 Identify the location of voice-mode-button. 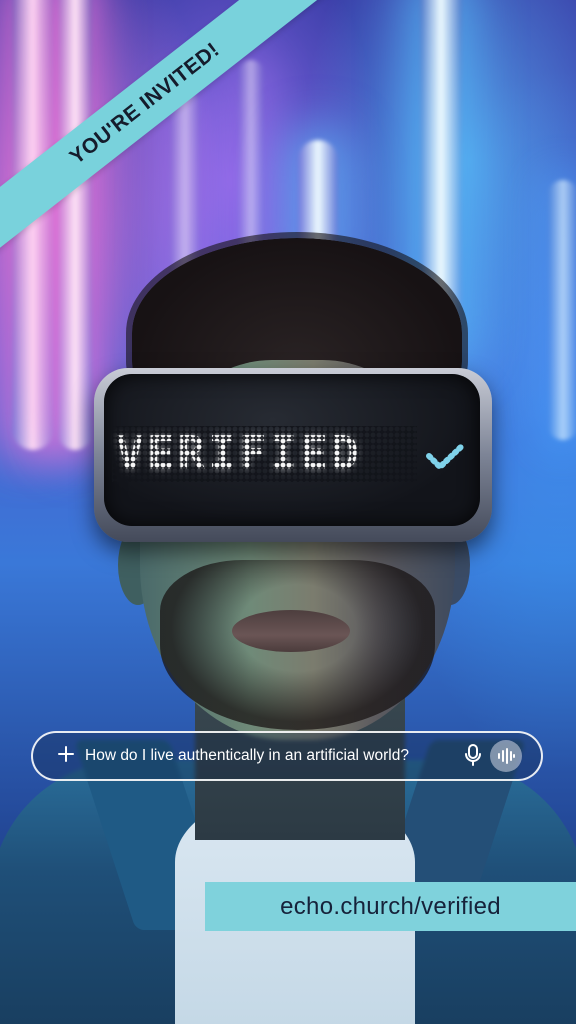
(506, 756).